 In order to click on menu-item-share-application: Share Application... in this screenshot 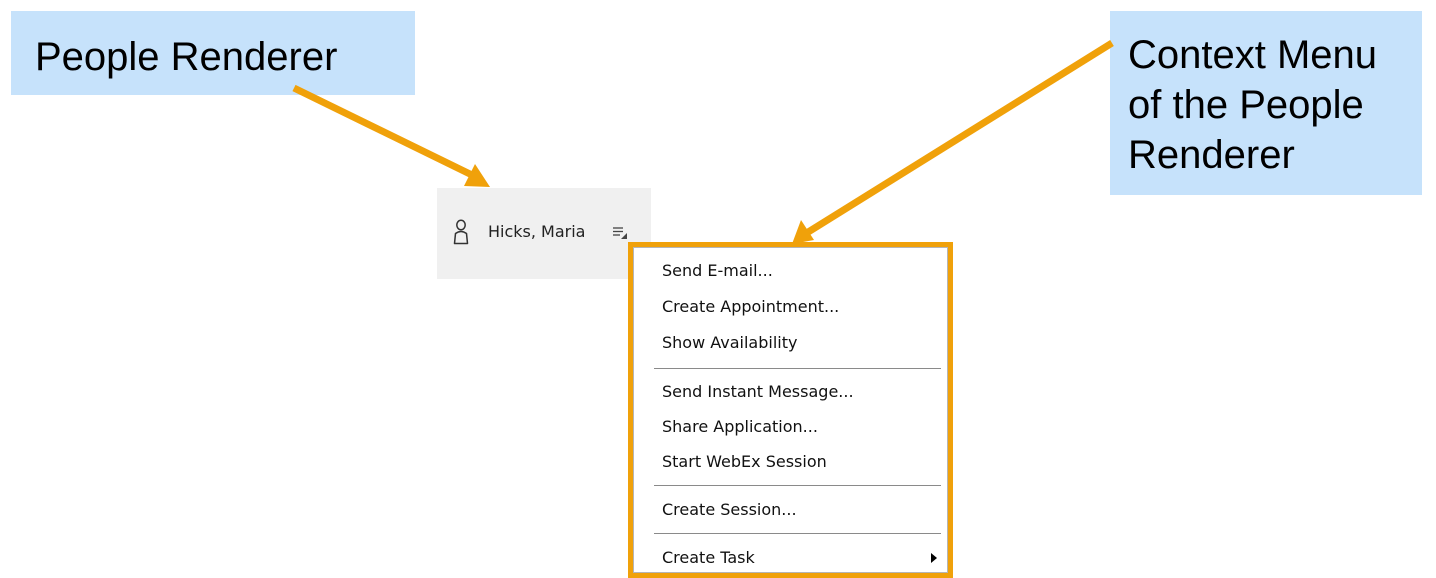, I will do `click(790, 427)`.